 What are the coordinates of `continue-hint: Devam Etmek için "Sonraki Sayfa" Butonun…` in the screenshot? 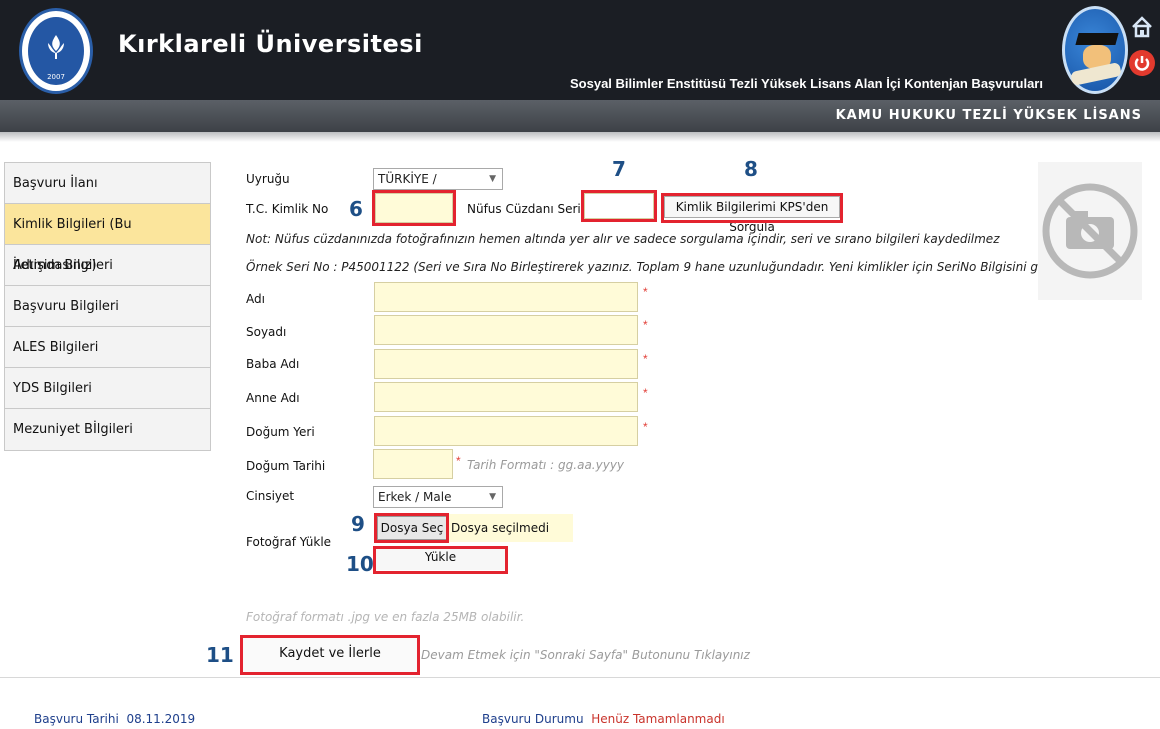 It's located at (585, 655).